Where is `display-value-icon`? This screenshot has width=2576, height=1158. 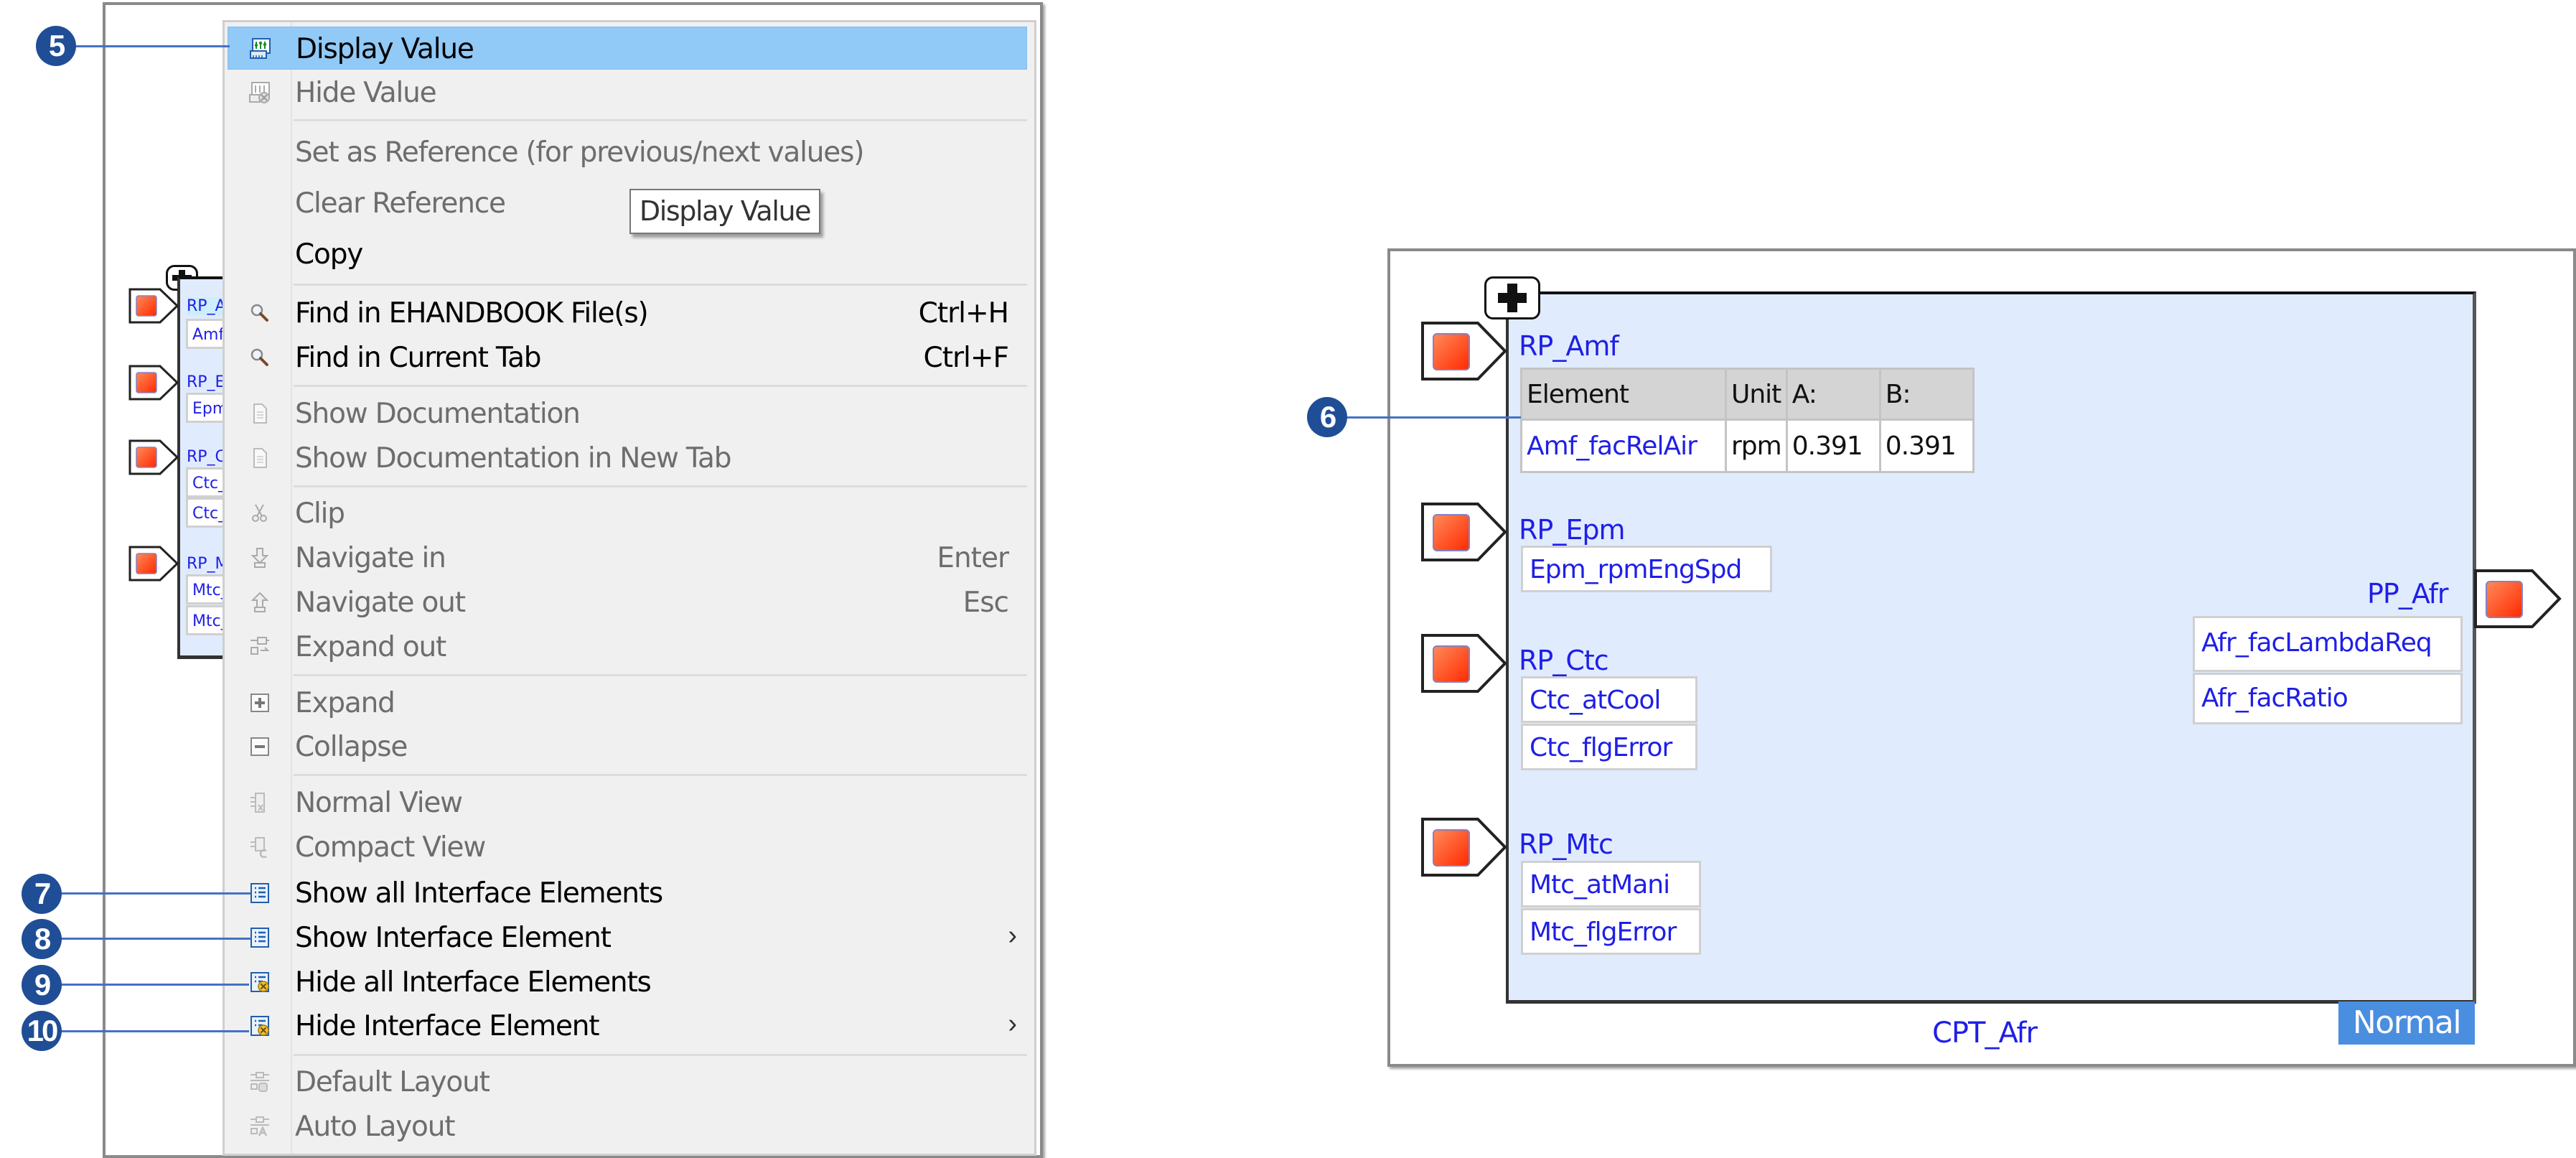 display-value-icon is located at coordinates (260, 48).